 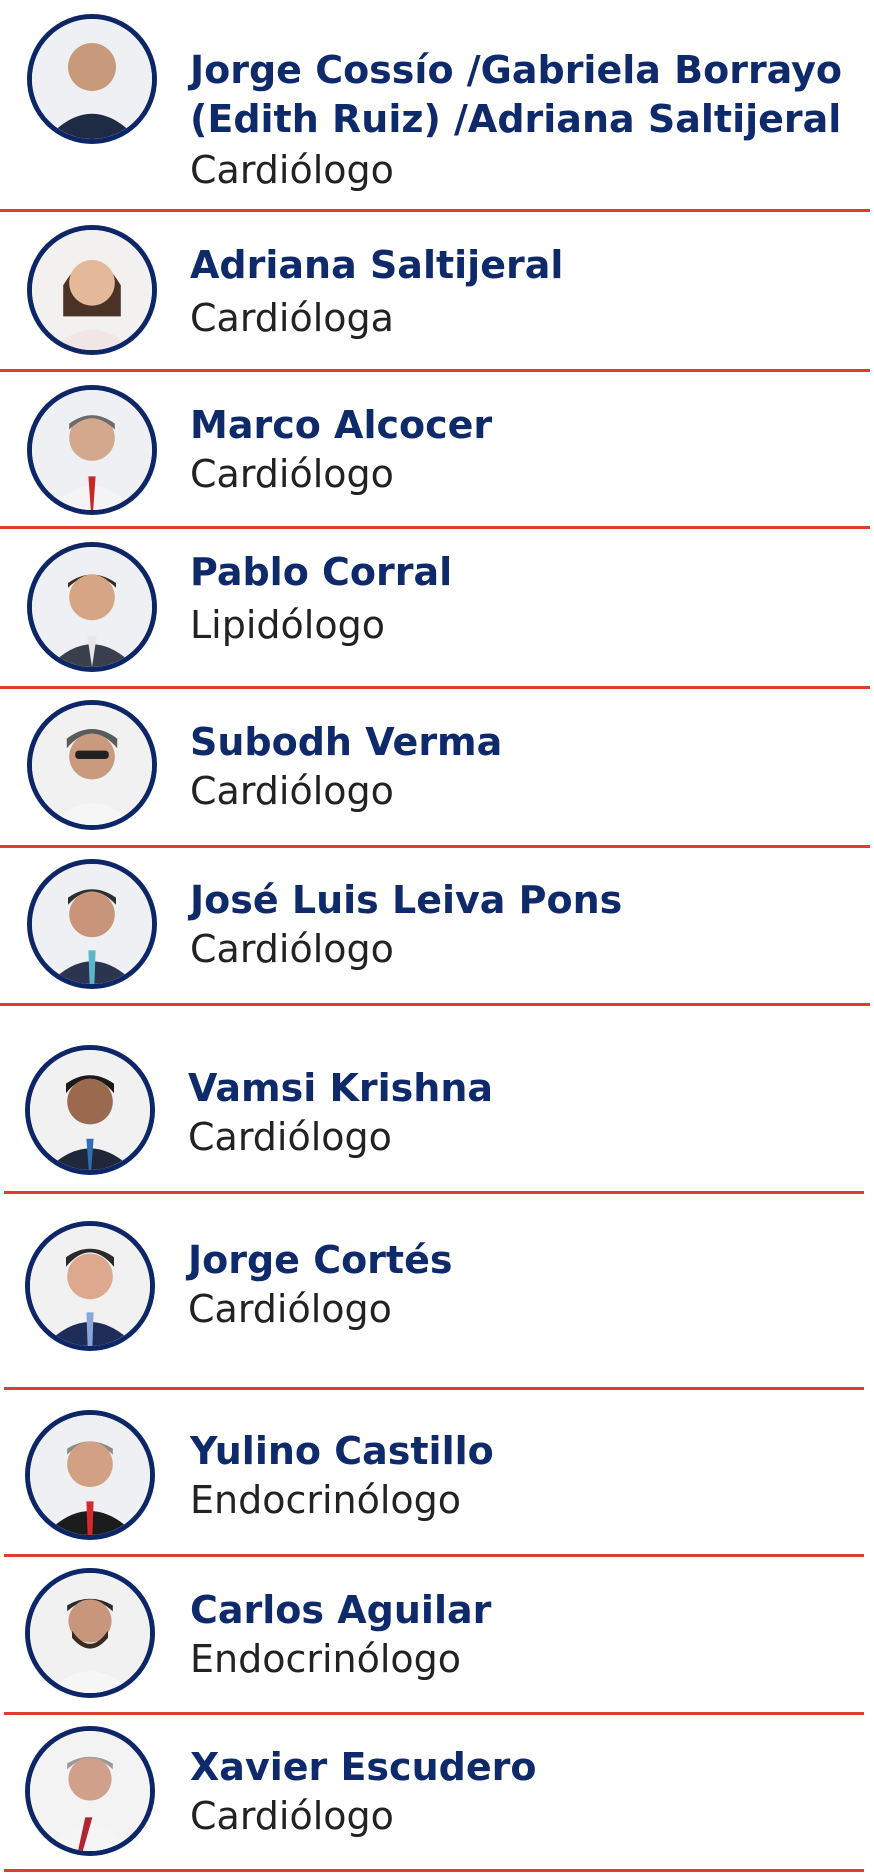 What do you see at coordinates (363, 1767) in the screenshot?
I see `speaker-name: Xavier Escudero` at bounding box center [363, 1767].